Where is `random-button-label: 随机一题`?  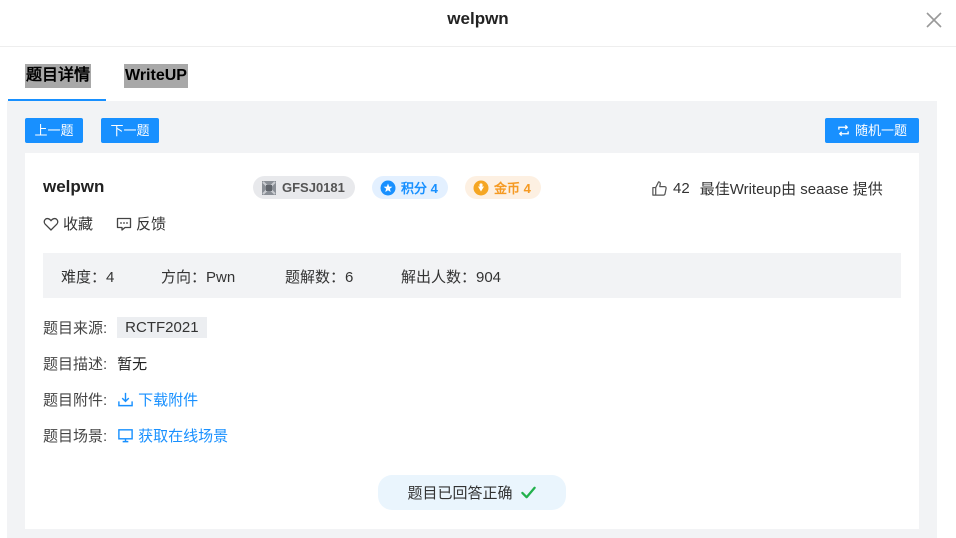
random-button-label: 随机一题 is located at coordinates (880, 130).